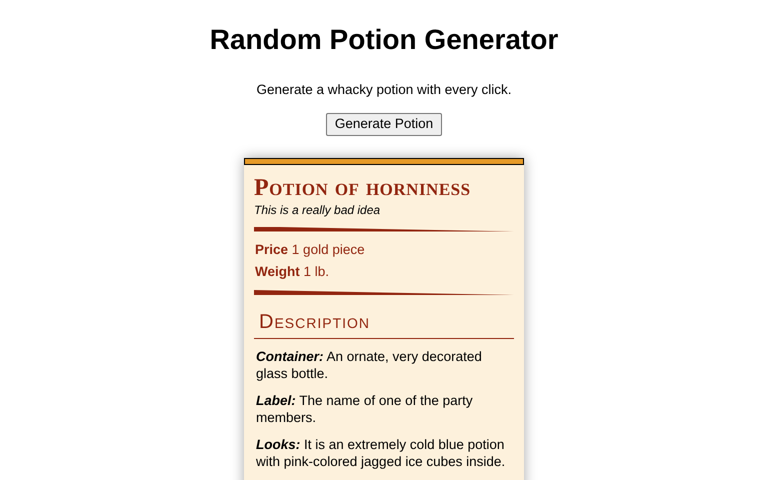 The width and height of the screenshot is (768, 480). Describe the element at coordinates (363, 187) in the screenshot. I see `potion-name: Potion of horniness` at that location.